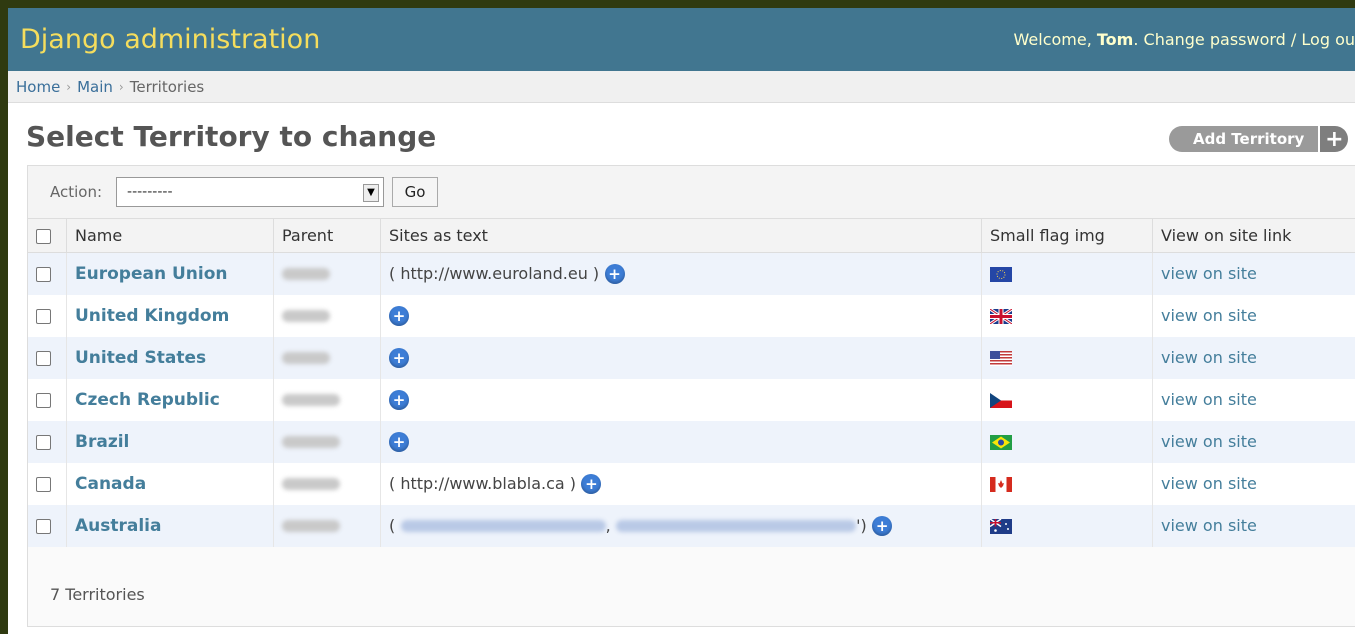 The height and width of the screenshot is (634, 1355). Describe the element at coordinates (167, 86) in the screenshot. I see `breadcrumb-current: Territories` at that location.